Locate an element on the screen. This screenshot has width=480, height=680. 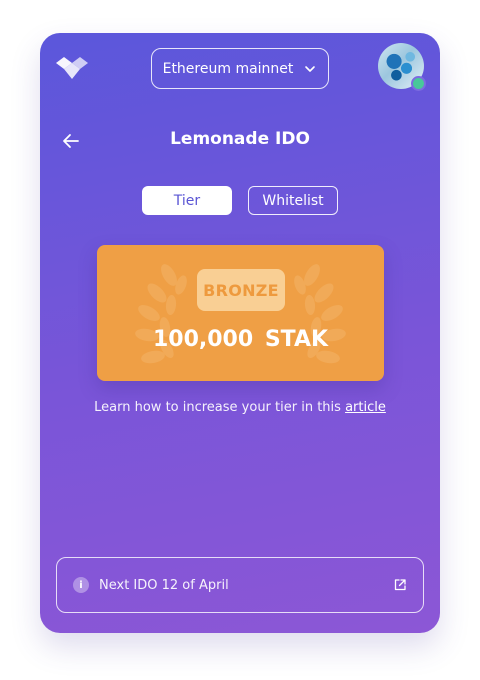
tier-amount: 100,000 STAK is located at coordinates (240, 339).